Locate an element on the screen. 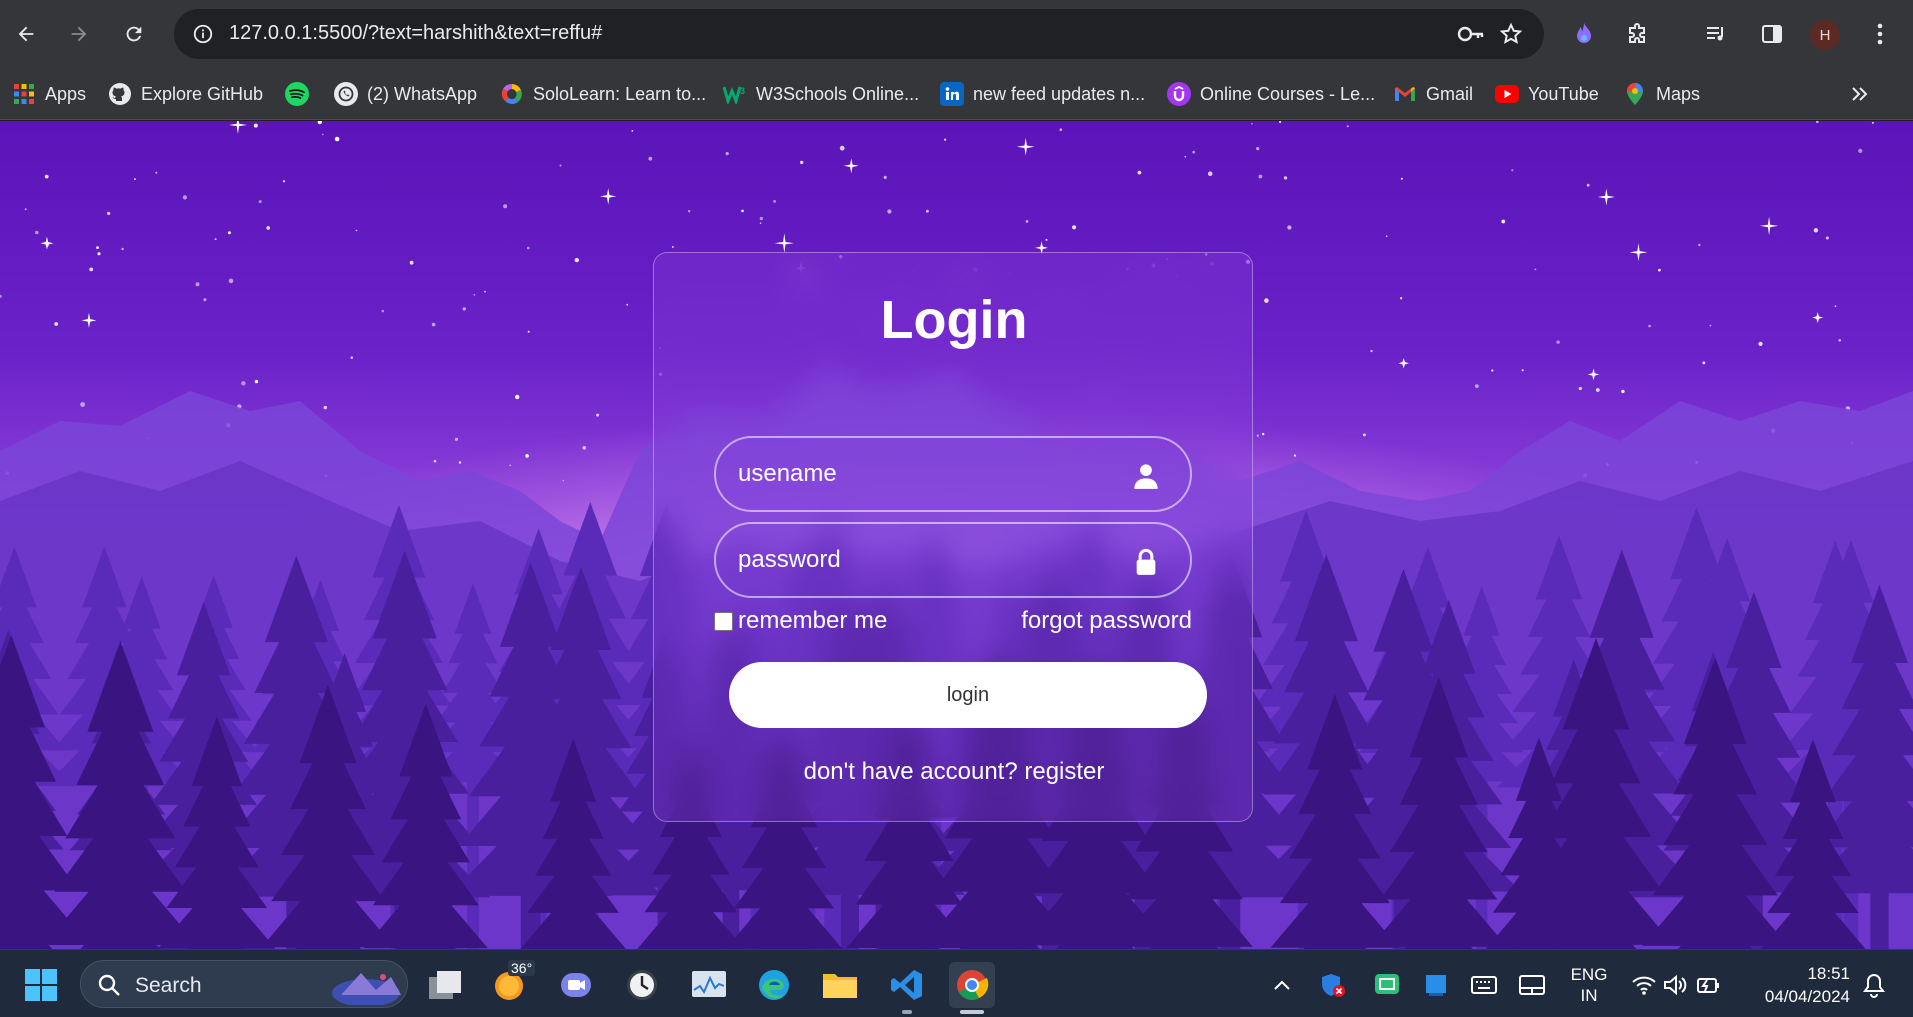 Image resolution: width=1913 pixels, height=1017 pixels. forward-arrow-icon is located at coordinates (79, 34).